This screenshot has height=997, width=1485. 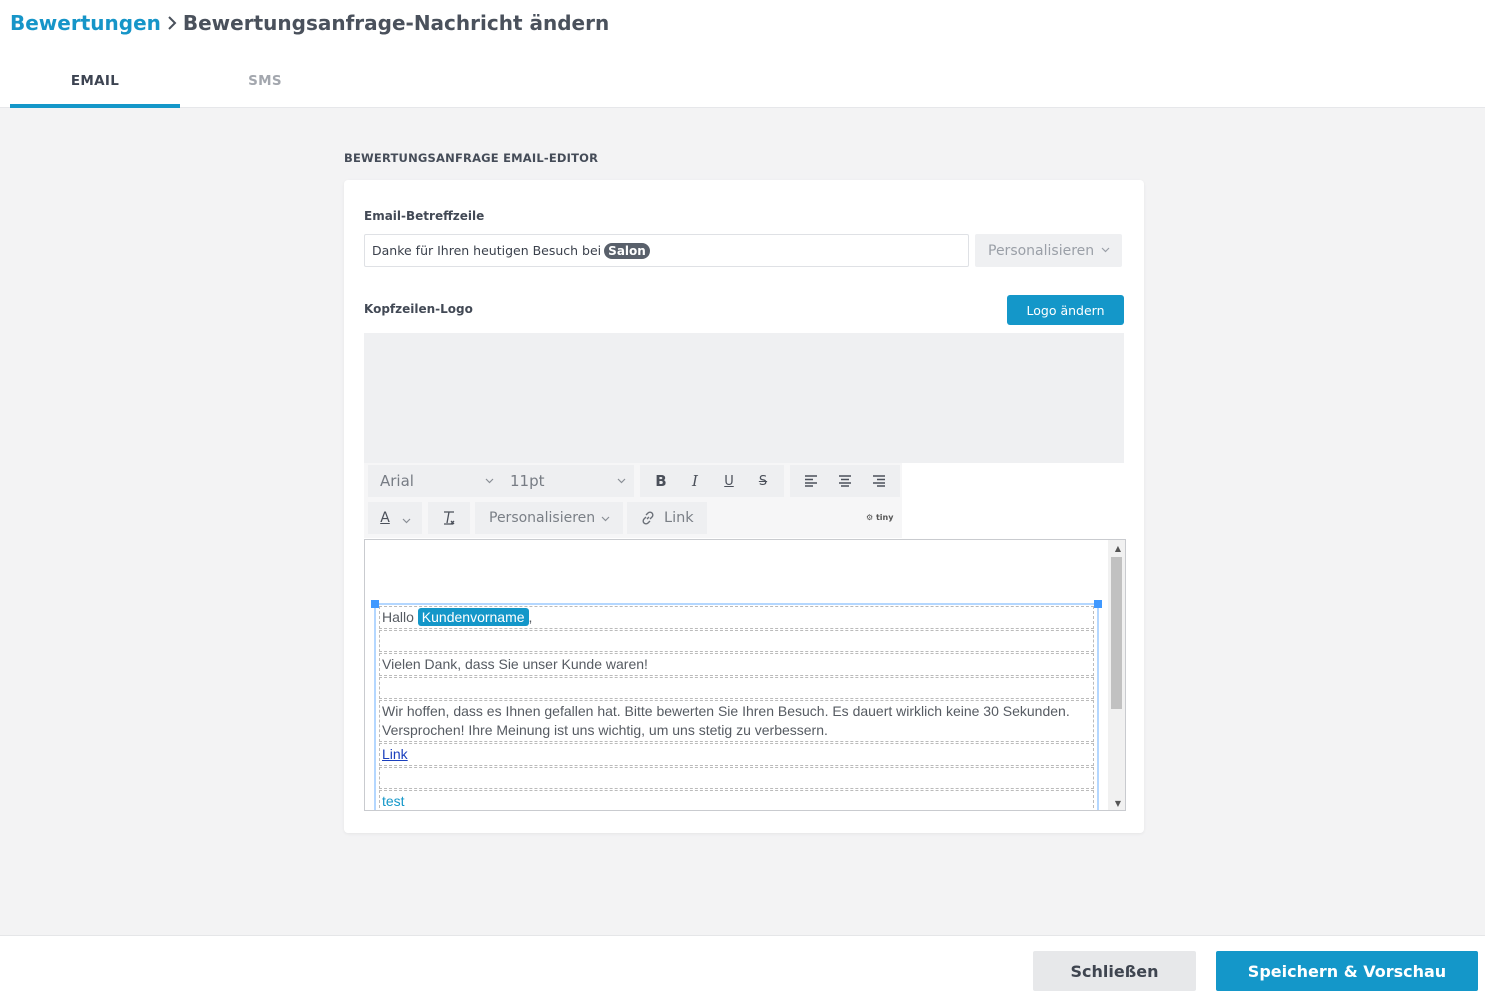 I want to click on chevron-right-icon, so click(x=172, y=23).